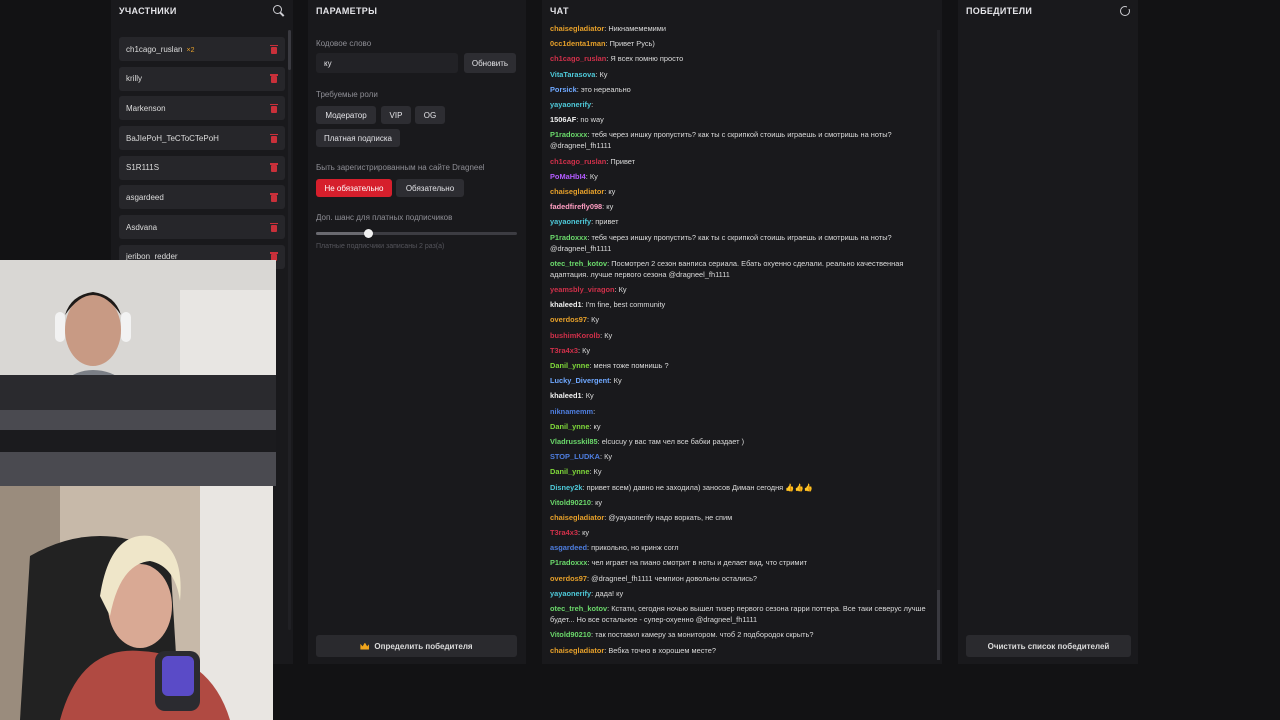 This screenshot has height=720, width=1280. Describe the element at coordinates (662, 650) in the screenshot. I see `chat-text: Вебка точно в хорошем месте?` at that location.